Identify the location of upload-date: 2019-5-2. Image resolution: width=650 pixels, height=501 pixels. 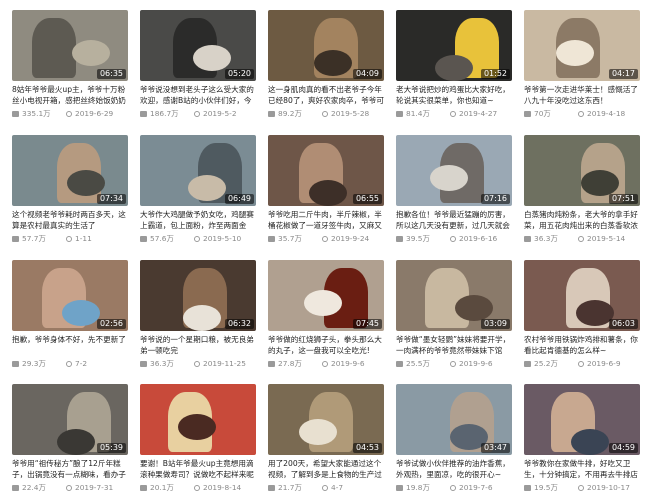
(220, 113).